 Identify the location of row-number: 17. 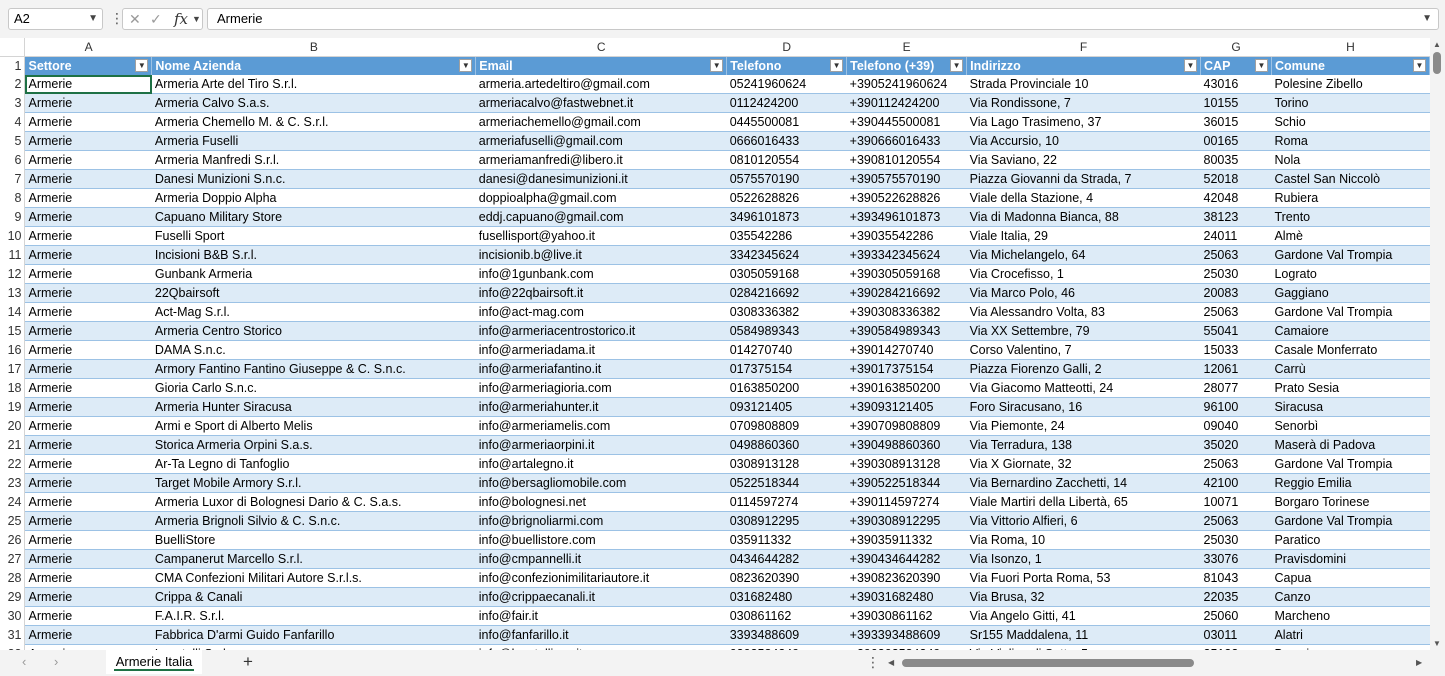
(13, 369).